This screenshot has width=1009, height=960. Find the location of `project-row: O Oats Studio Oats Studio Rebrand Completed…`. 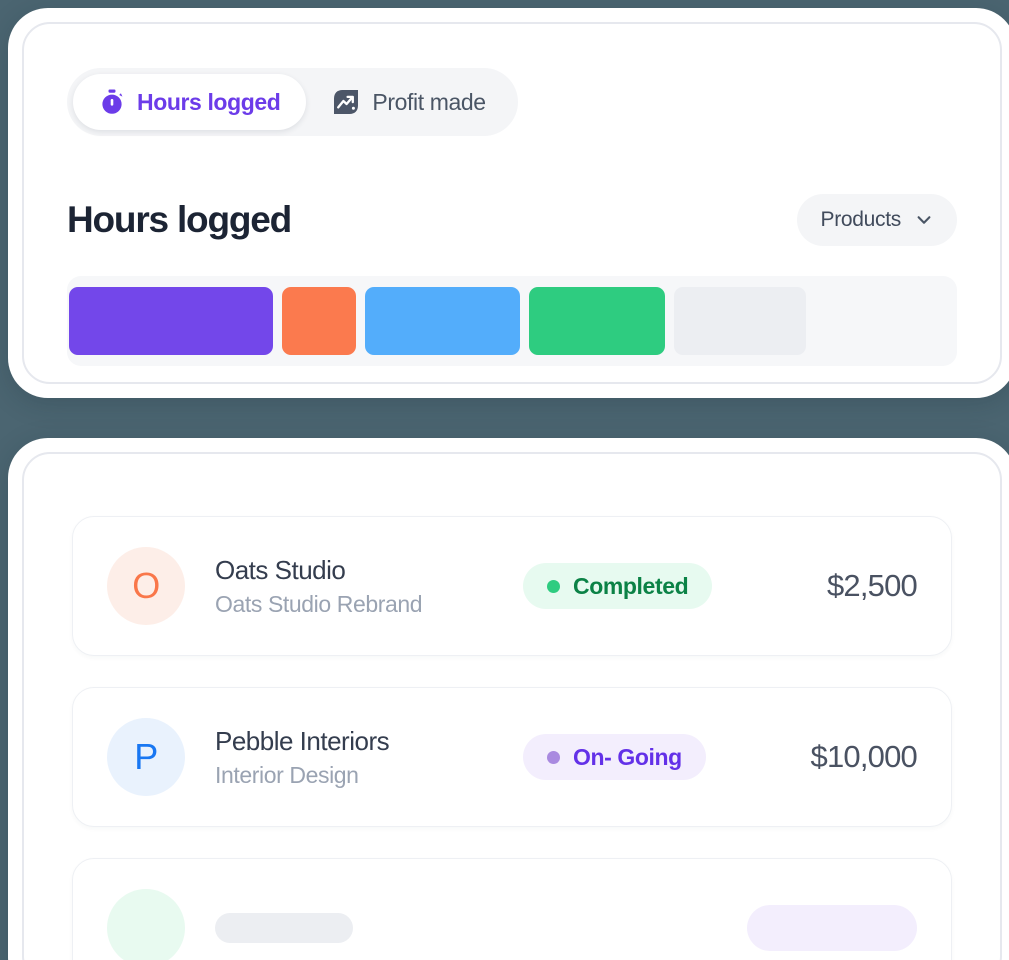

project-row: O Oats Studio Oats Studio Rebrand Completed… is located at coordinates (512, 586).